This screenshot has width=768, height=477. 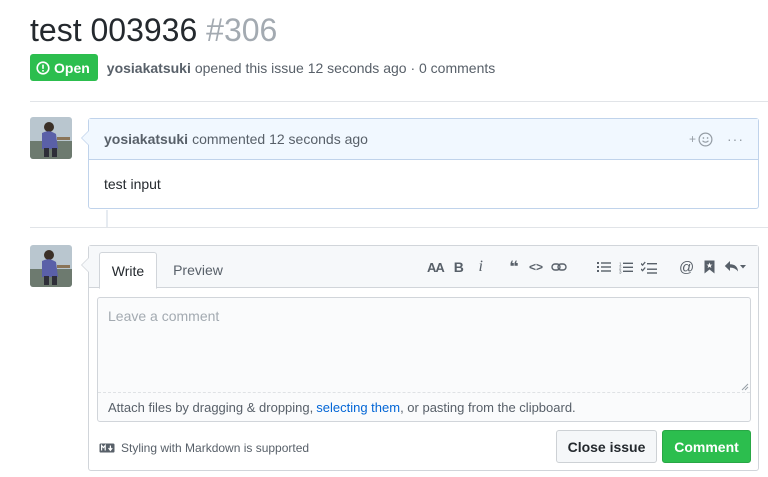 I want to click on numbered-list-icon: 1 2 3, so click(x=626, y=267).